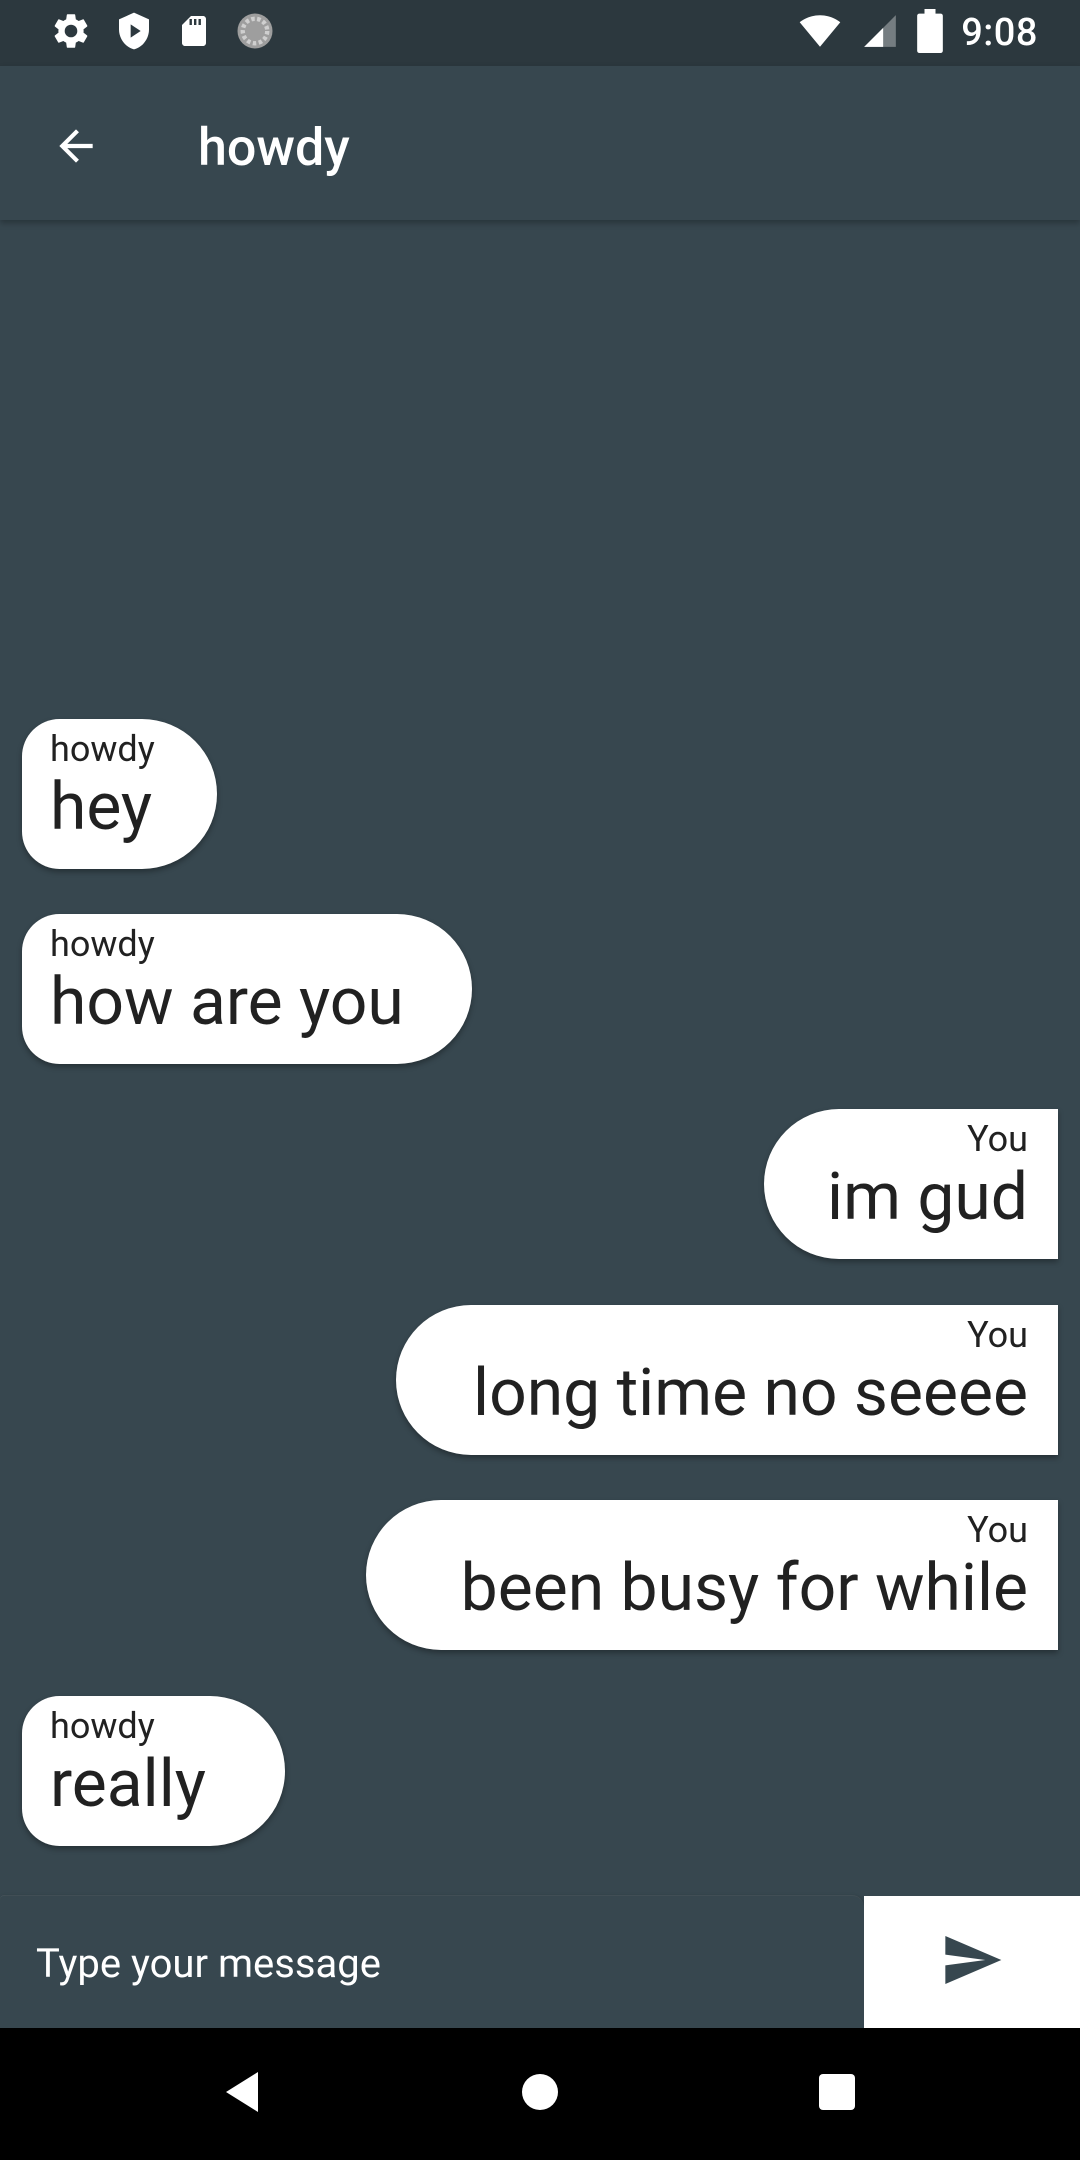  I want to click on shield-play-icon, so click(134, 33).